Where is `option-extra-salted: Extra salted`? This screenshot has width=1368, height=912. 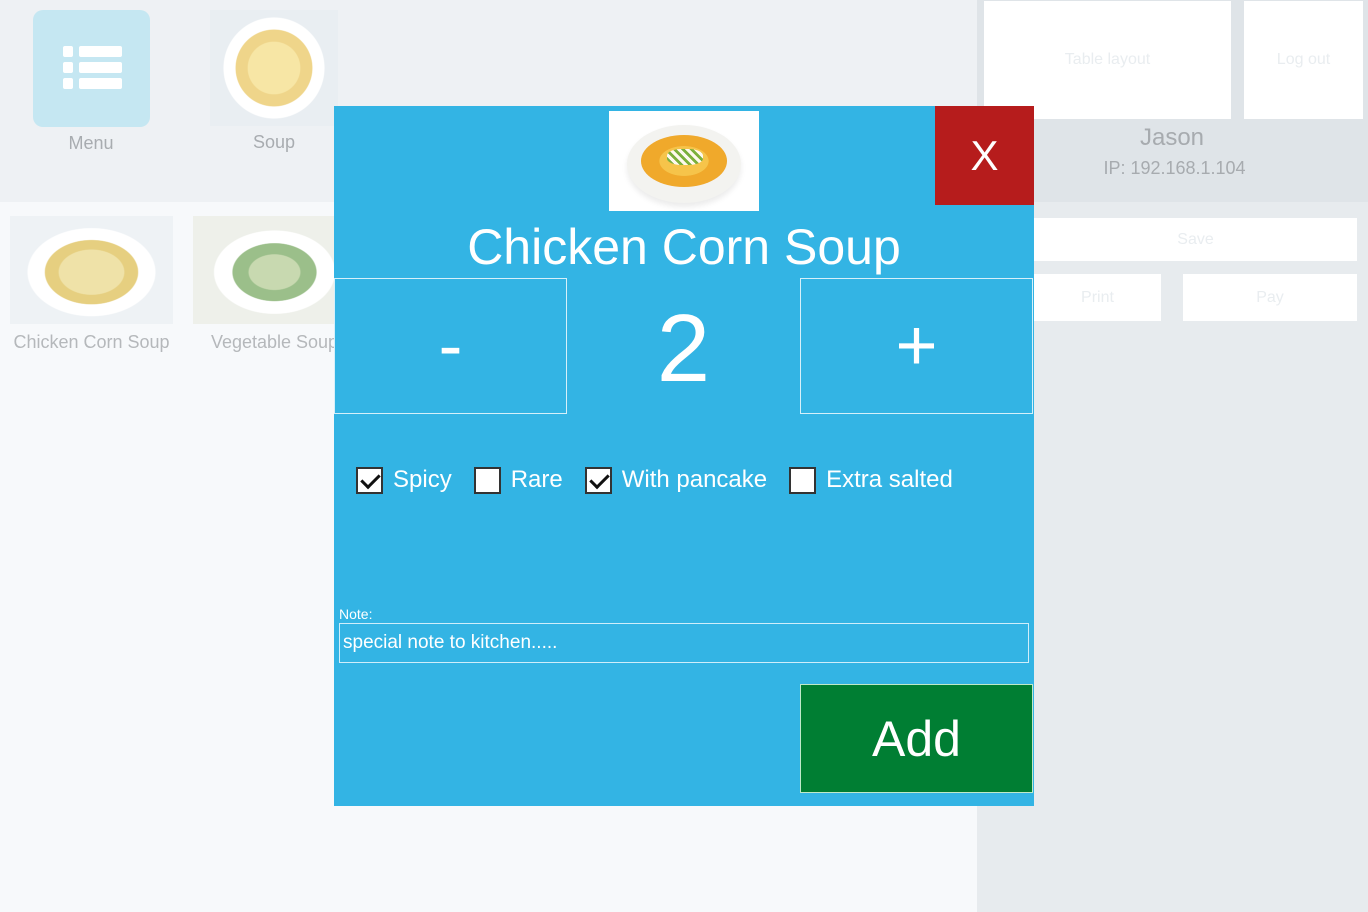
option-extra-salted: Extra salted is located at coordinates (871, 480).